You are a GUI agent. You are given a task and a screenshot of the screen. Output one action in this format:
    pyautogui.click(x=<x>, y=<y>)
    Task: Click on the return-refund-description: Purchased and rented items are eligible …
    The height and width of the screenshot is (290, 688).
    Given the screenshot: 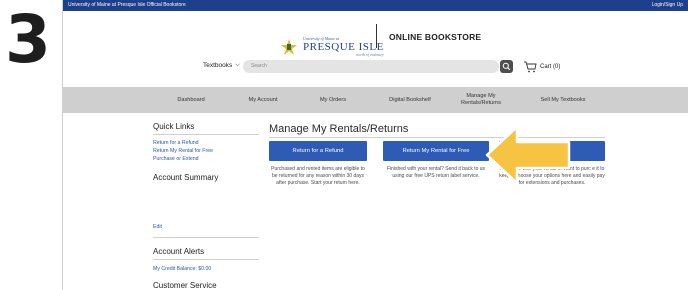 What is the action you would take?
    pyautogui.click(x=318, y=176)
    